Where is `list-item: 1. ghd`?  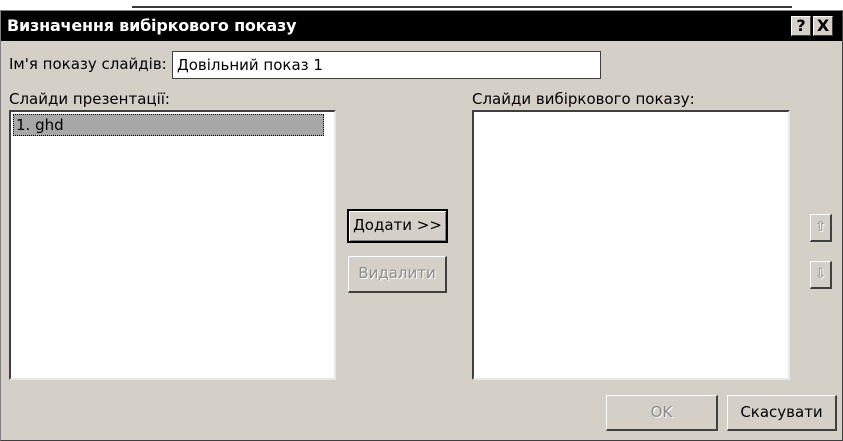
list-item: 1. ghd is located at coordinates (168, 125).